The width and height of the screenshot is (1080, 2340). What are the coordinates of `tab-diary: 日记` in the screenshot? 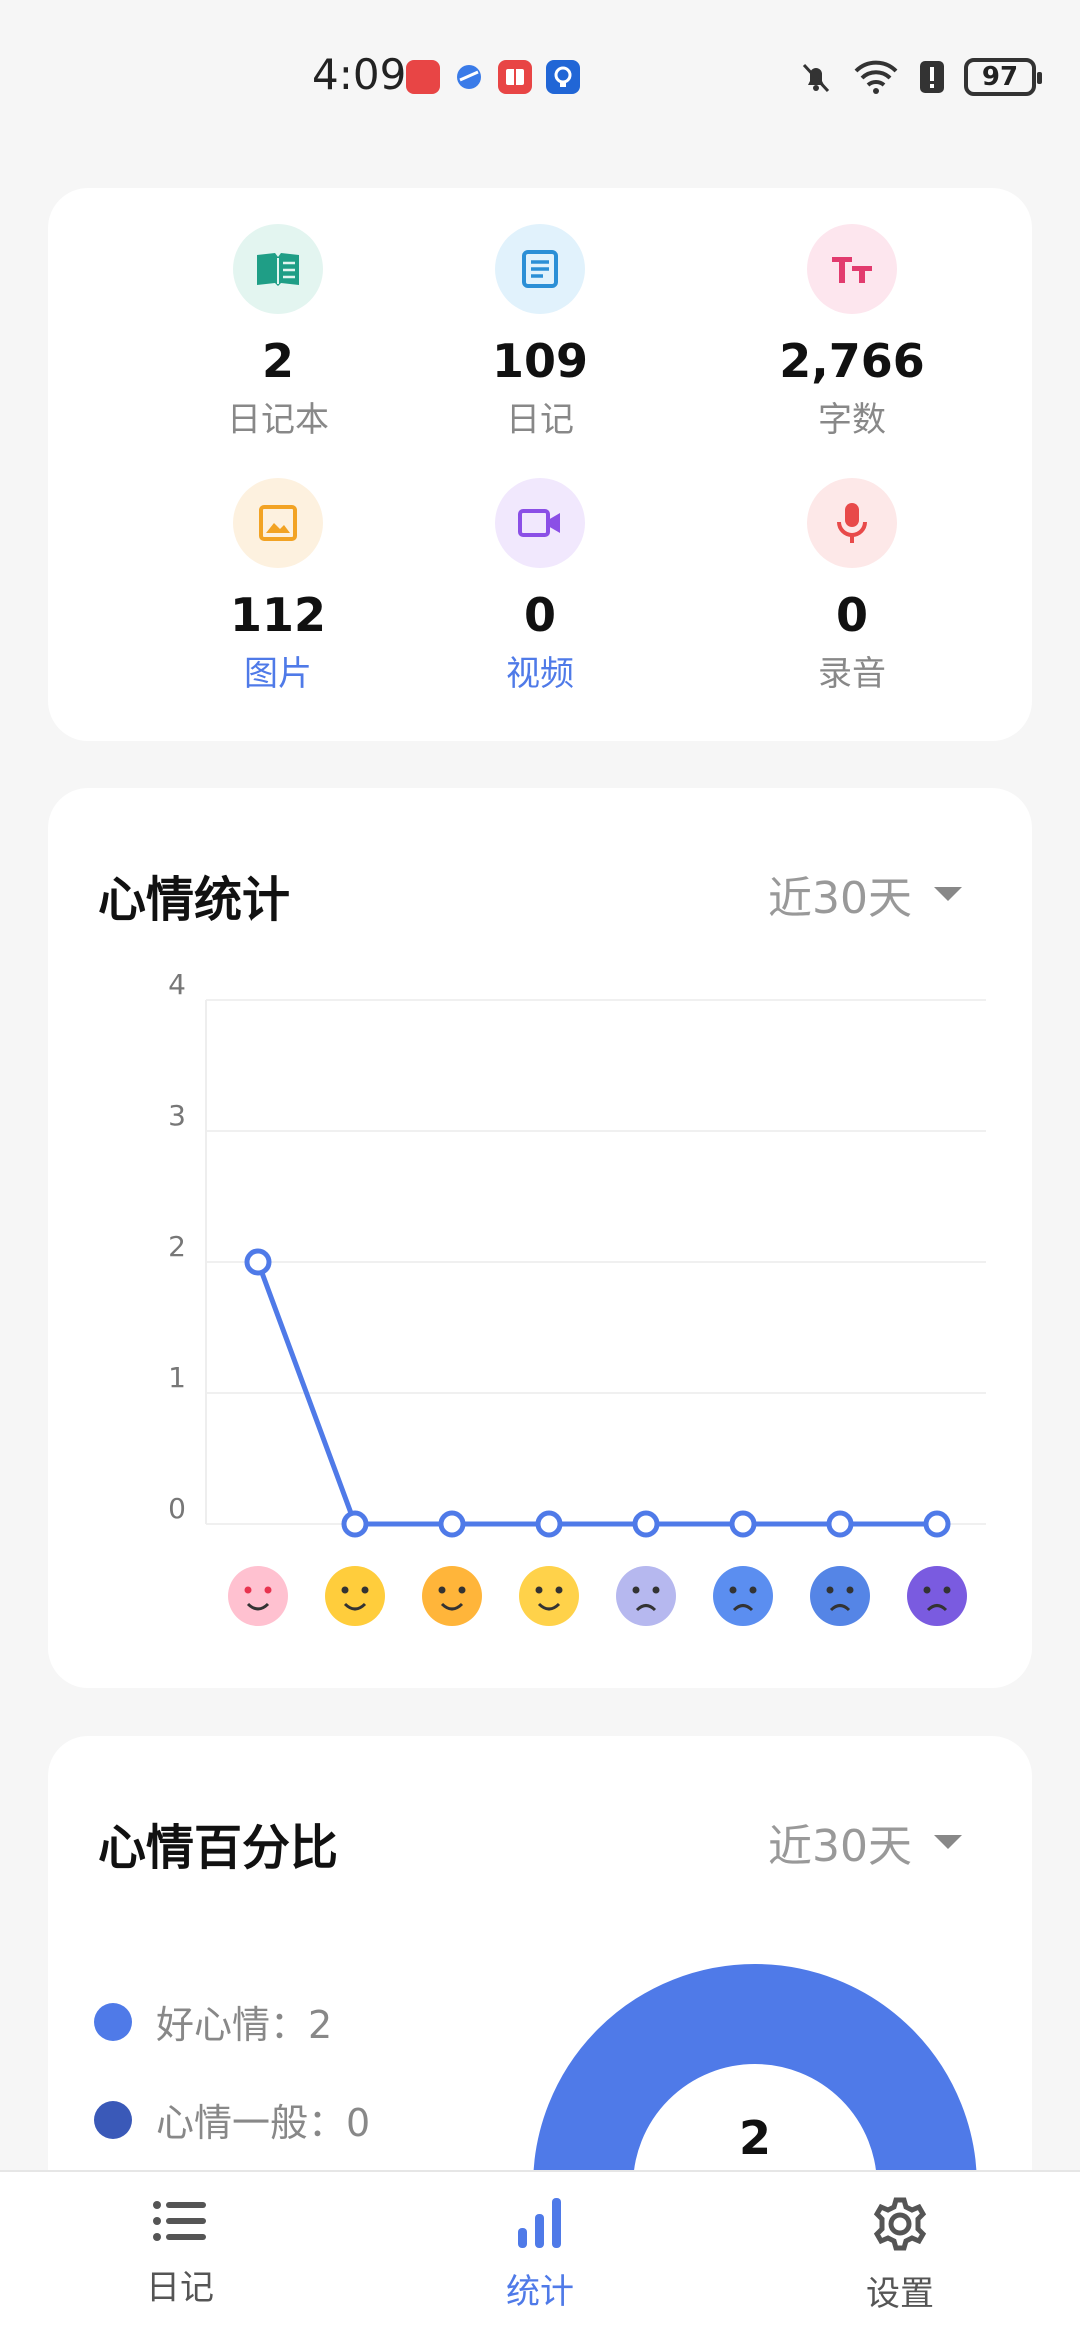 It's located at (180, 2252).